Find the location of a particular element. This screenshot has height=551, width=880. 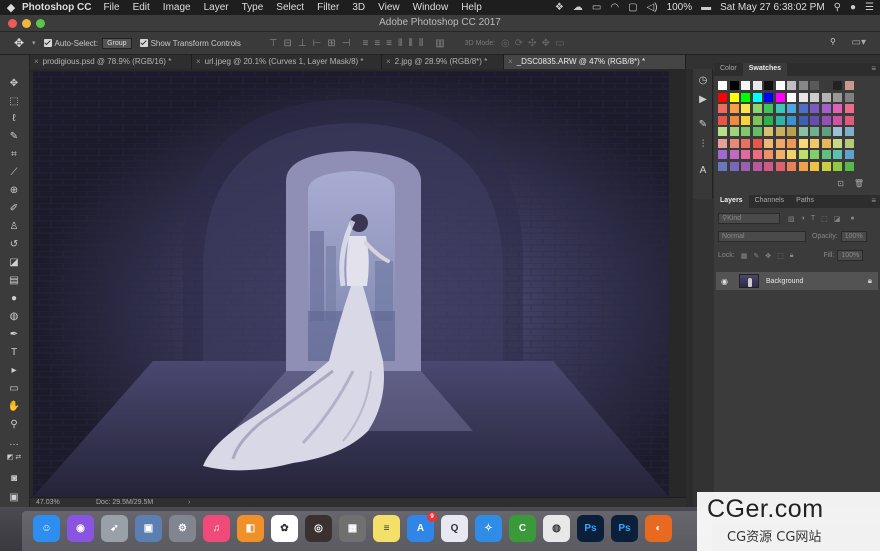

marquee-tool-icon: ⬚ is located at coordinates (14, 102).